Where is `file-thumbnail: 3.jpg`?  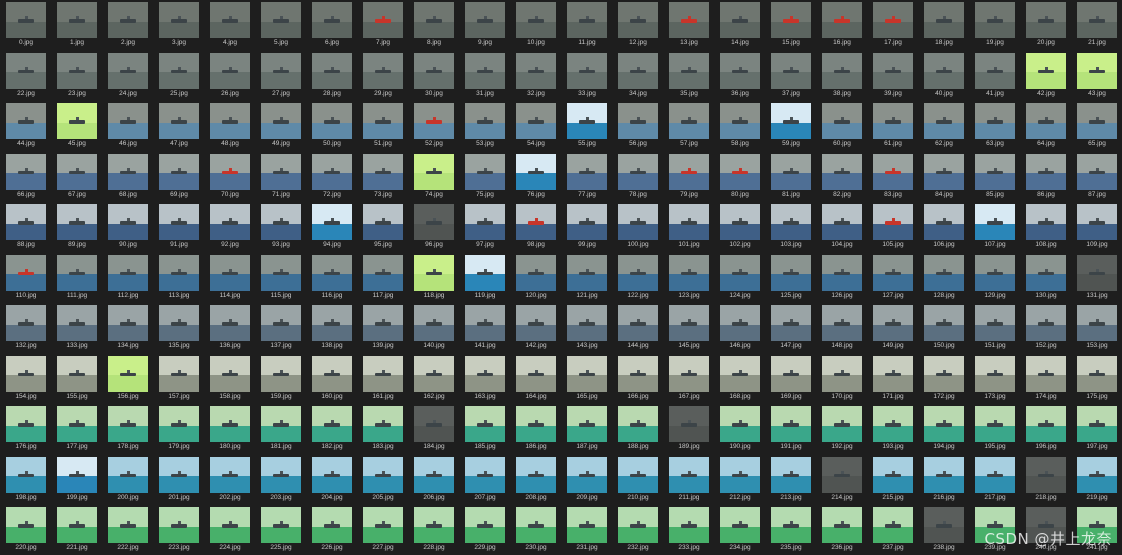 file-thumbnail: 3.jpg is located at coordinates (178, 25).